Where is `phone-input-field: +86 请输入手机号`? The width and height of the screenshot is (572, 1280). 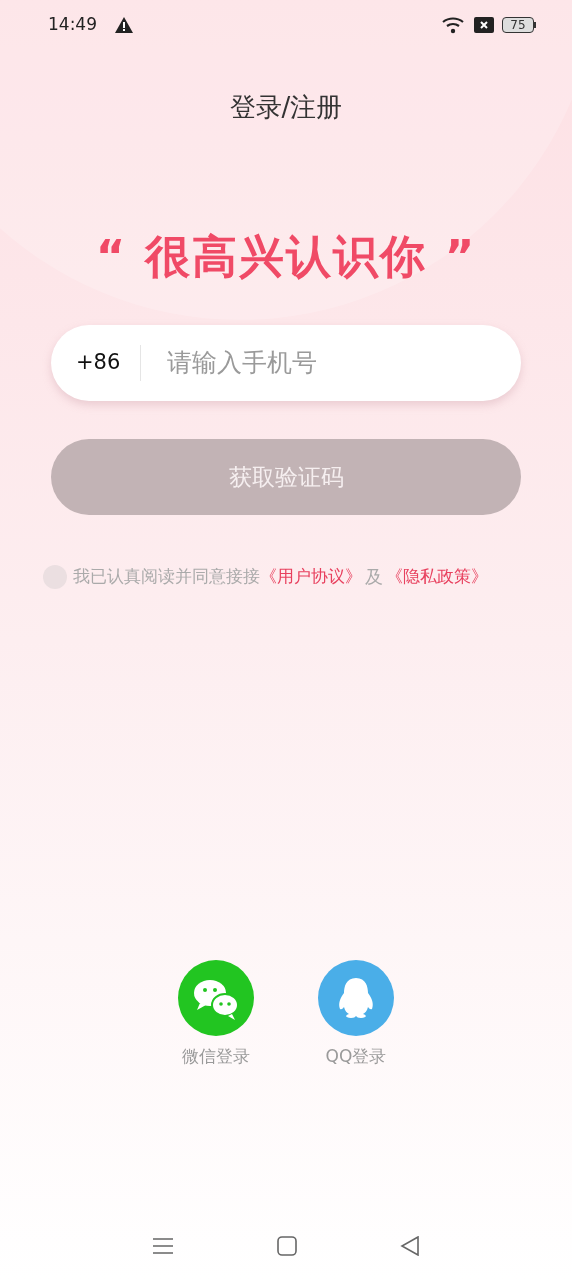 phone-input-field: +86 请输入手机号 is located at coordinates (286, 363).